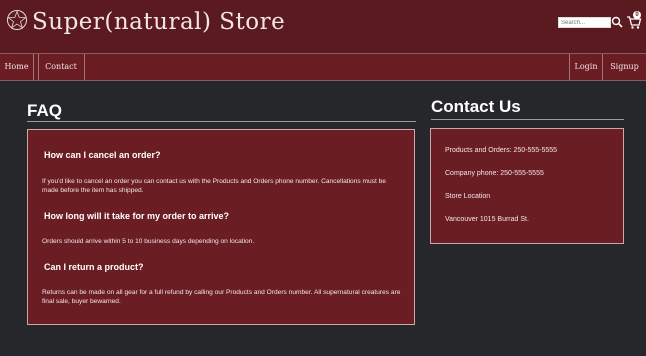  Describe the element at coordinates (617, 22) in the screenshot. I see `search-icon` at that location.